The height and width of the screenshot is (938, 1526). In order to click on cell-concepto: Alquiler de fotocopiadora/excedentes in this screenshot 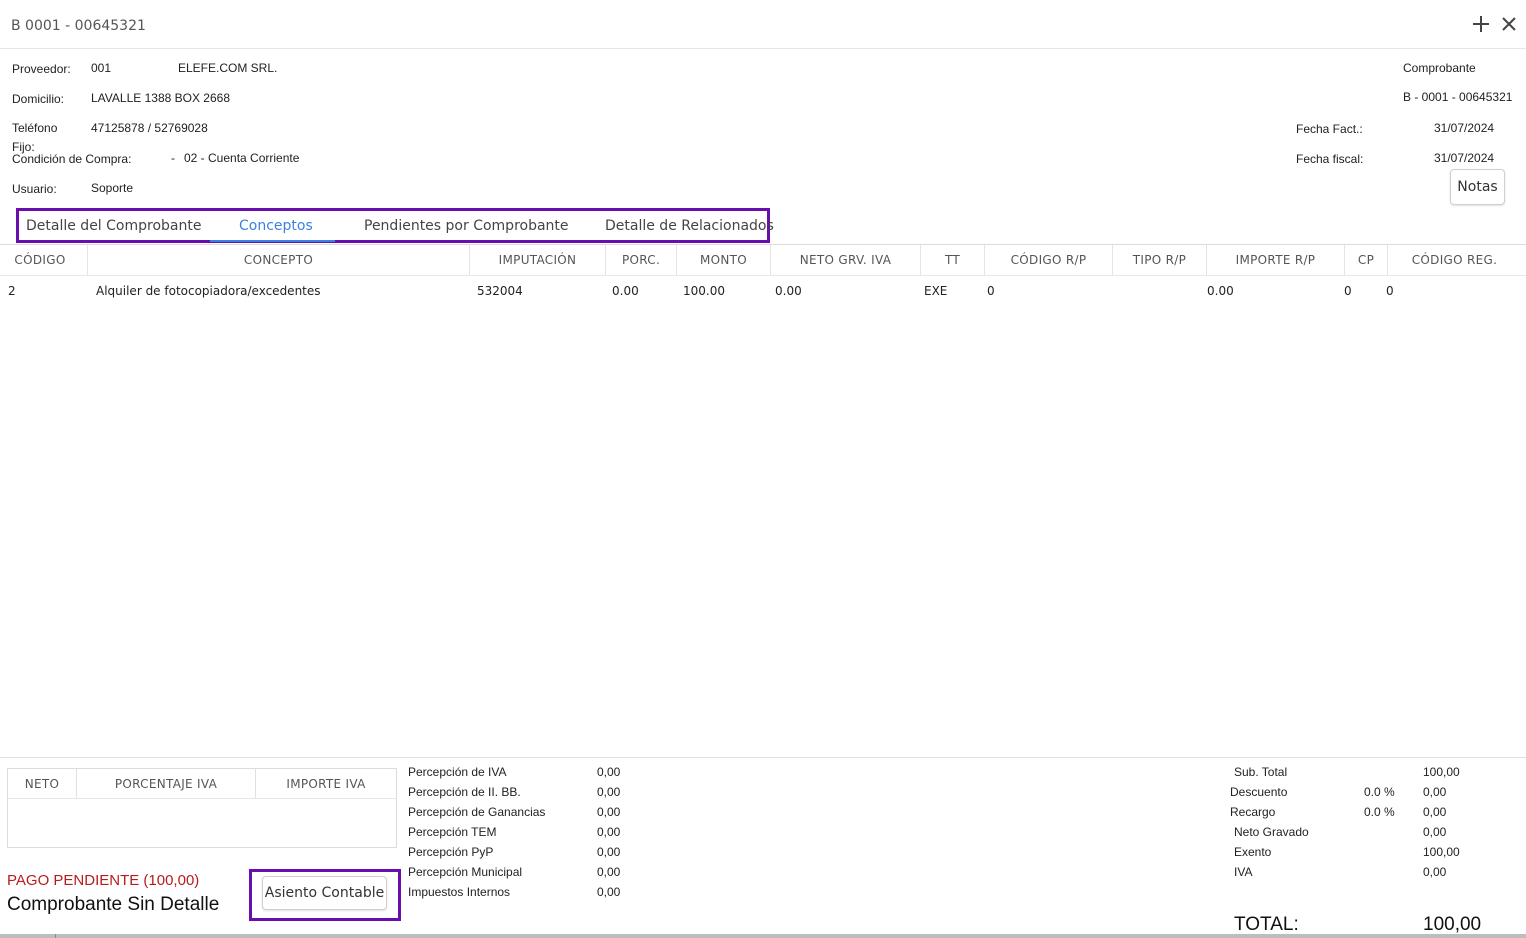, I will do `click(208, 291)`.